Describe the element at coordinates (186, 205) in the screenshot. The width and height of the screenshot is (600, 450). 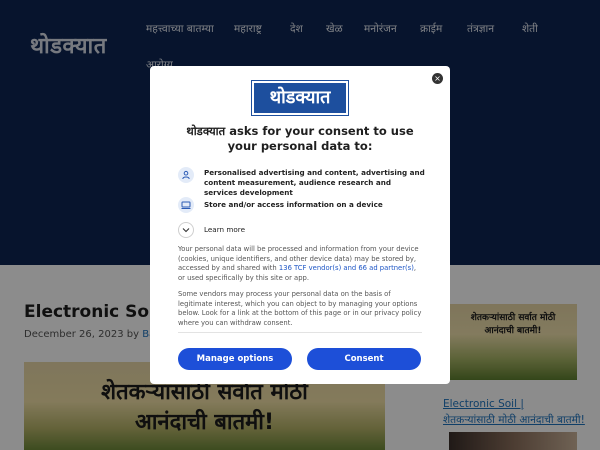
I see `device-icon` at that location.